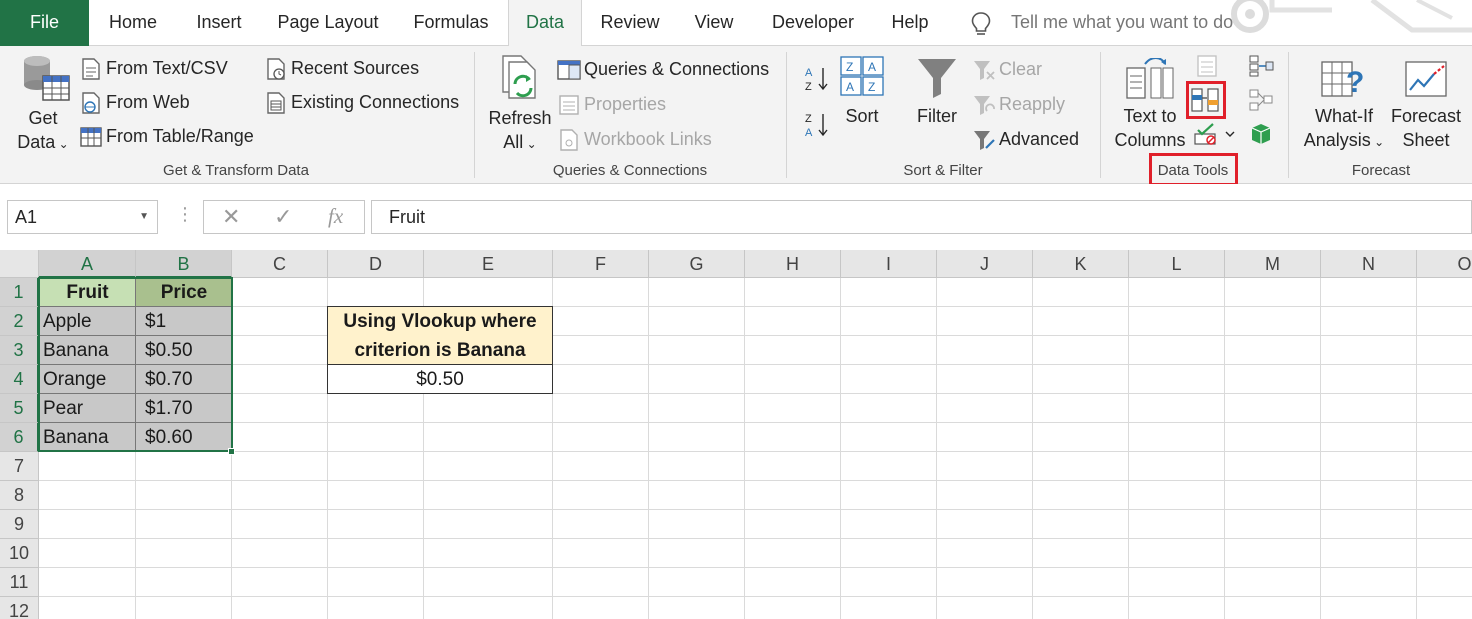  Describe the element at coordinates (133, 23) in the screenshot. I see `tab-home: Home` at that location.